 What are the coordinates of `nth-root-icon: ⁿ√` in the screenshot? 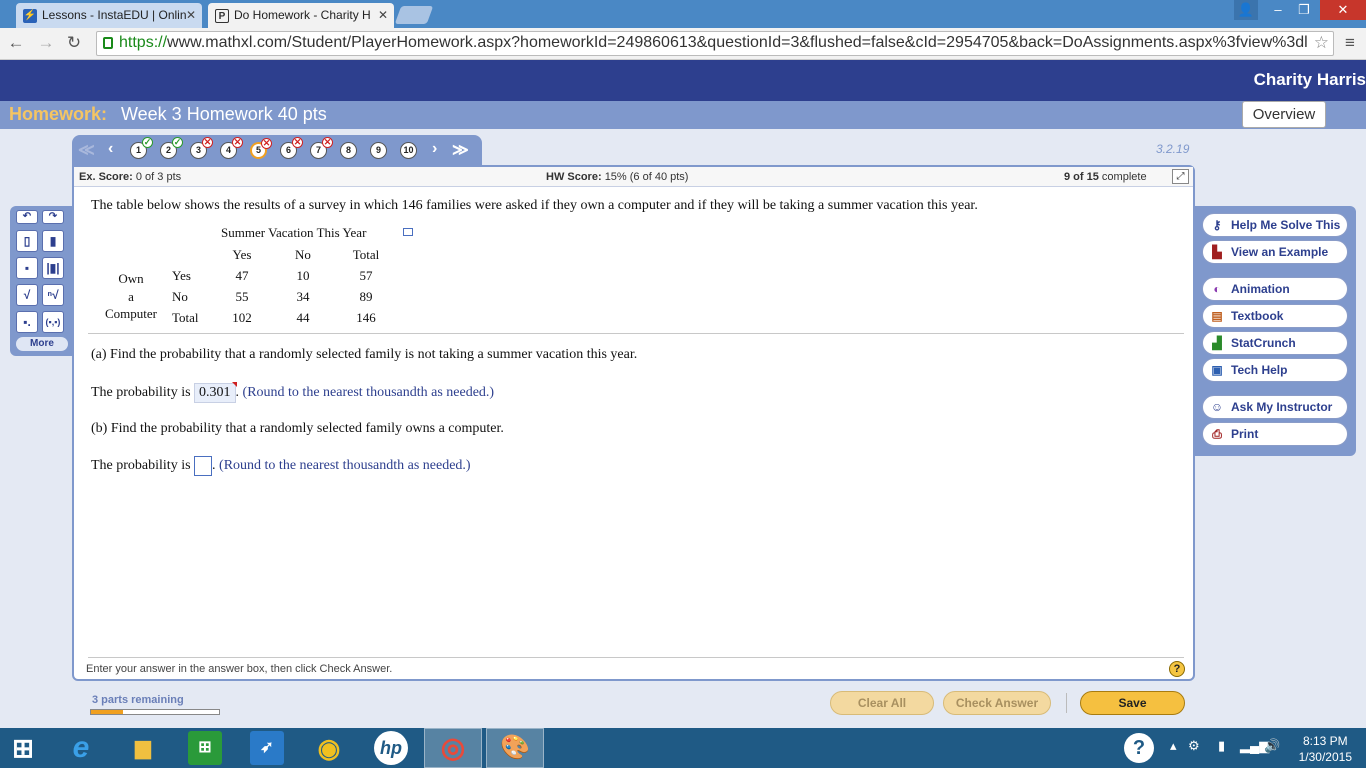 It's located at (53, 295).